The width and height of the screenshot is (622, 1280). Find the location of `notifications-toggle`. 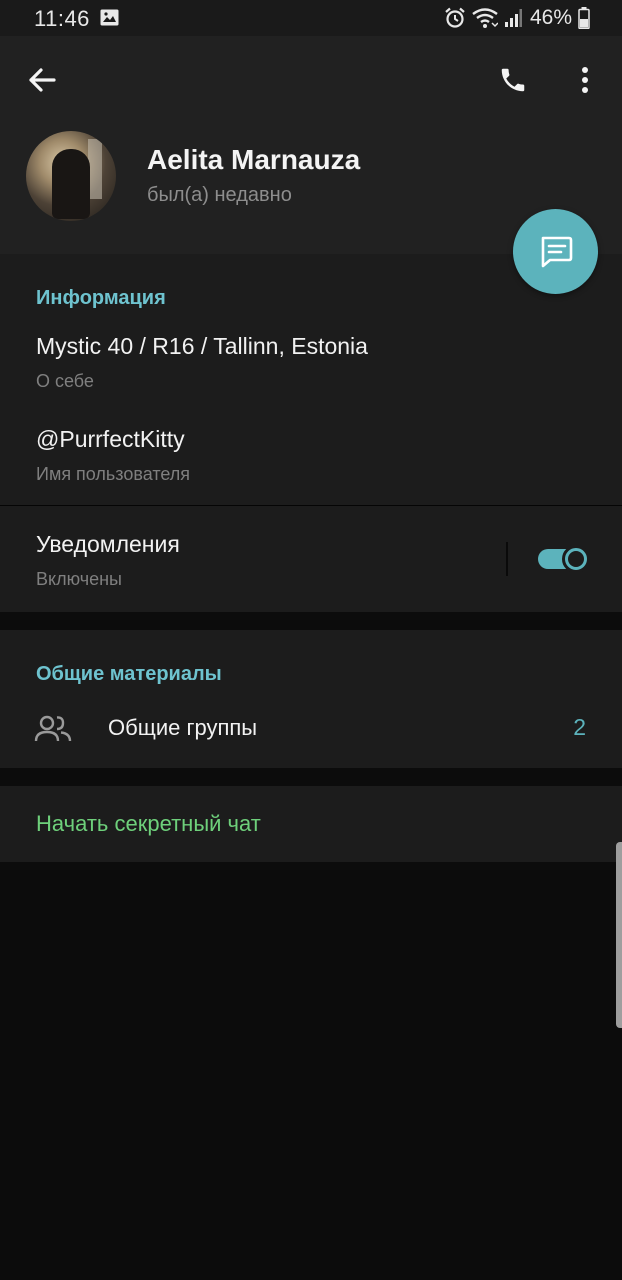

notifications-toggle is located at coordinates (564, 559).